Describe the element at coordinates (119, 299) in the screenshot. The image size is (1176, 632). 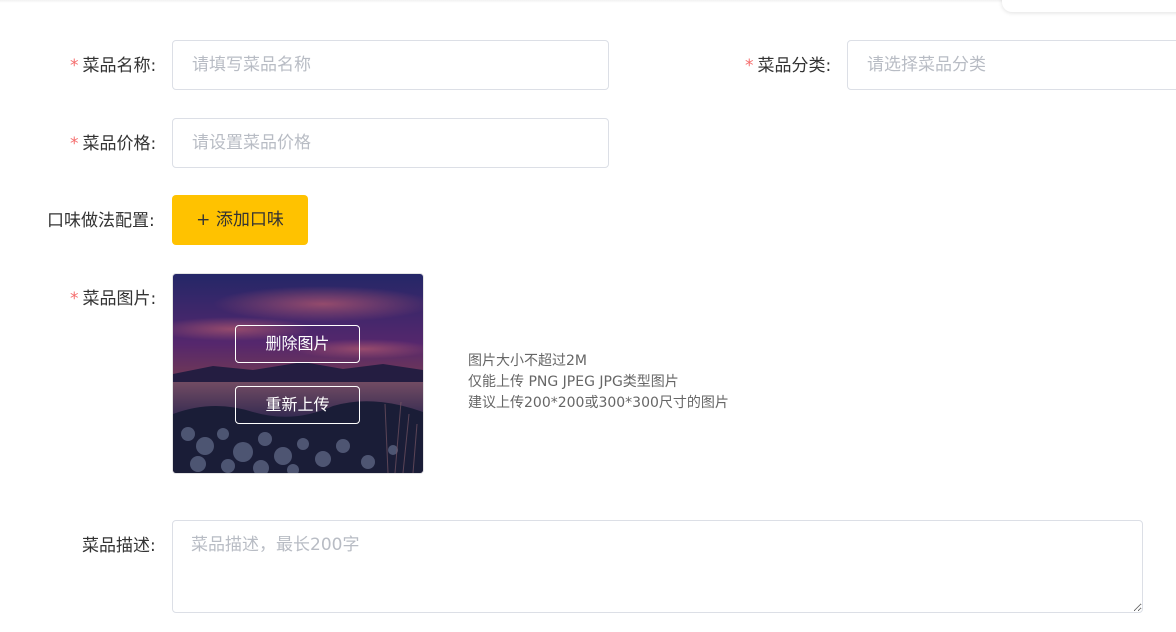
I see `dish-image-label-text: 菜品图片:` at that location.